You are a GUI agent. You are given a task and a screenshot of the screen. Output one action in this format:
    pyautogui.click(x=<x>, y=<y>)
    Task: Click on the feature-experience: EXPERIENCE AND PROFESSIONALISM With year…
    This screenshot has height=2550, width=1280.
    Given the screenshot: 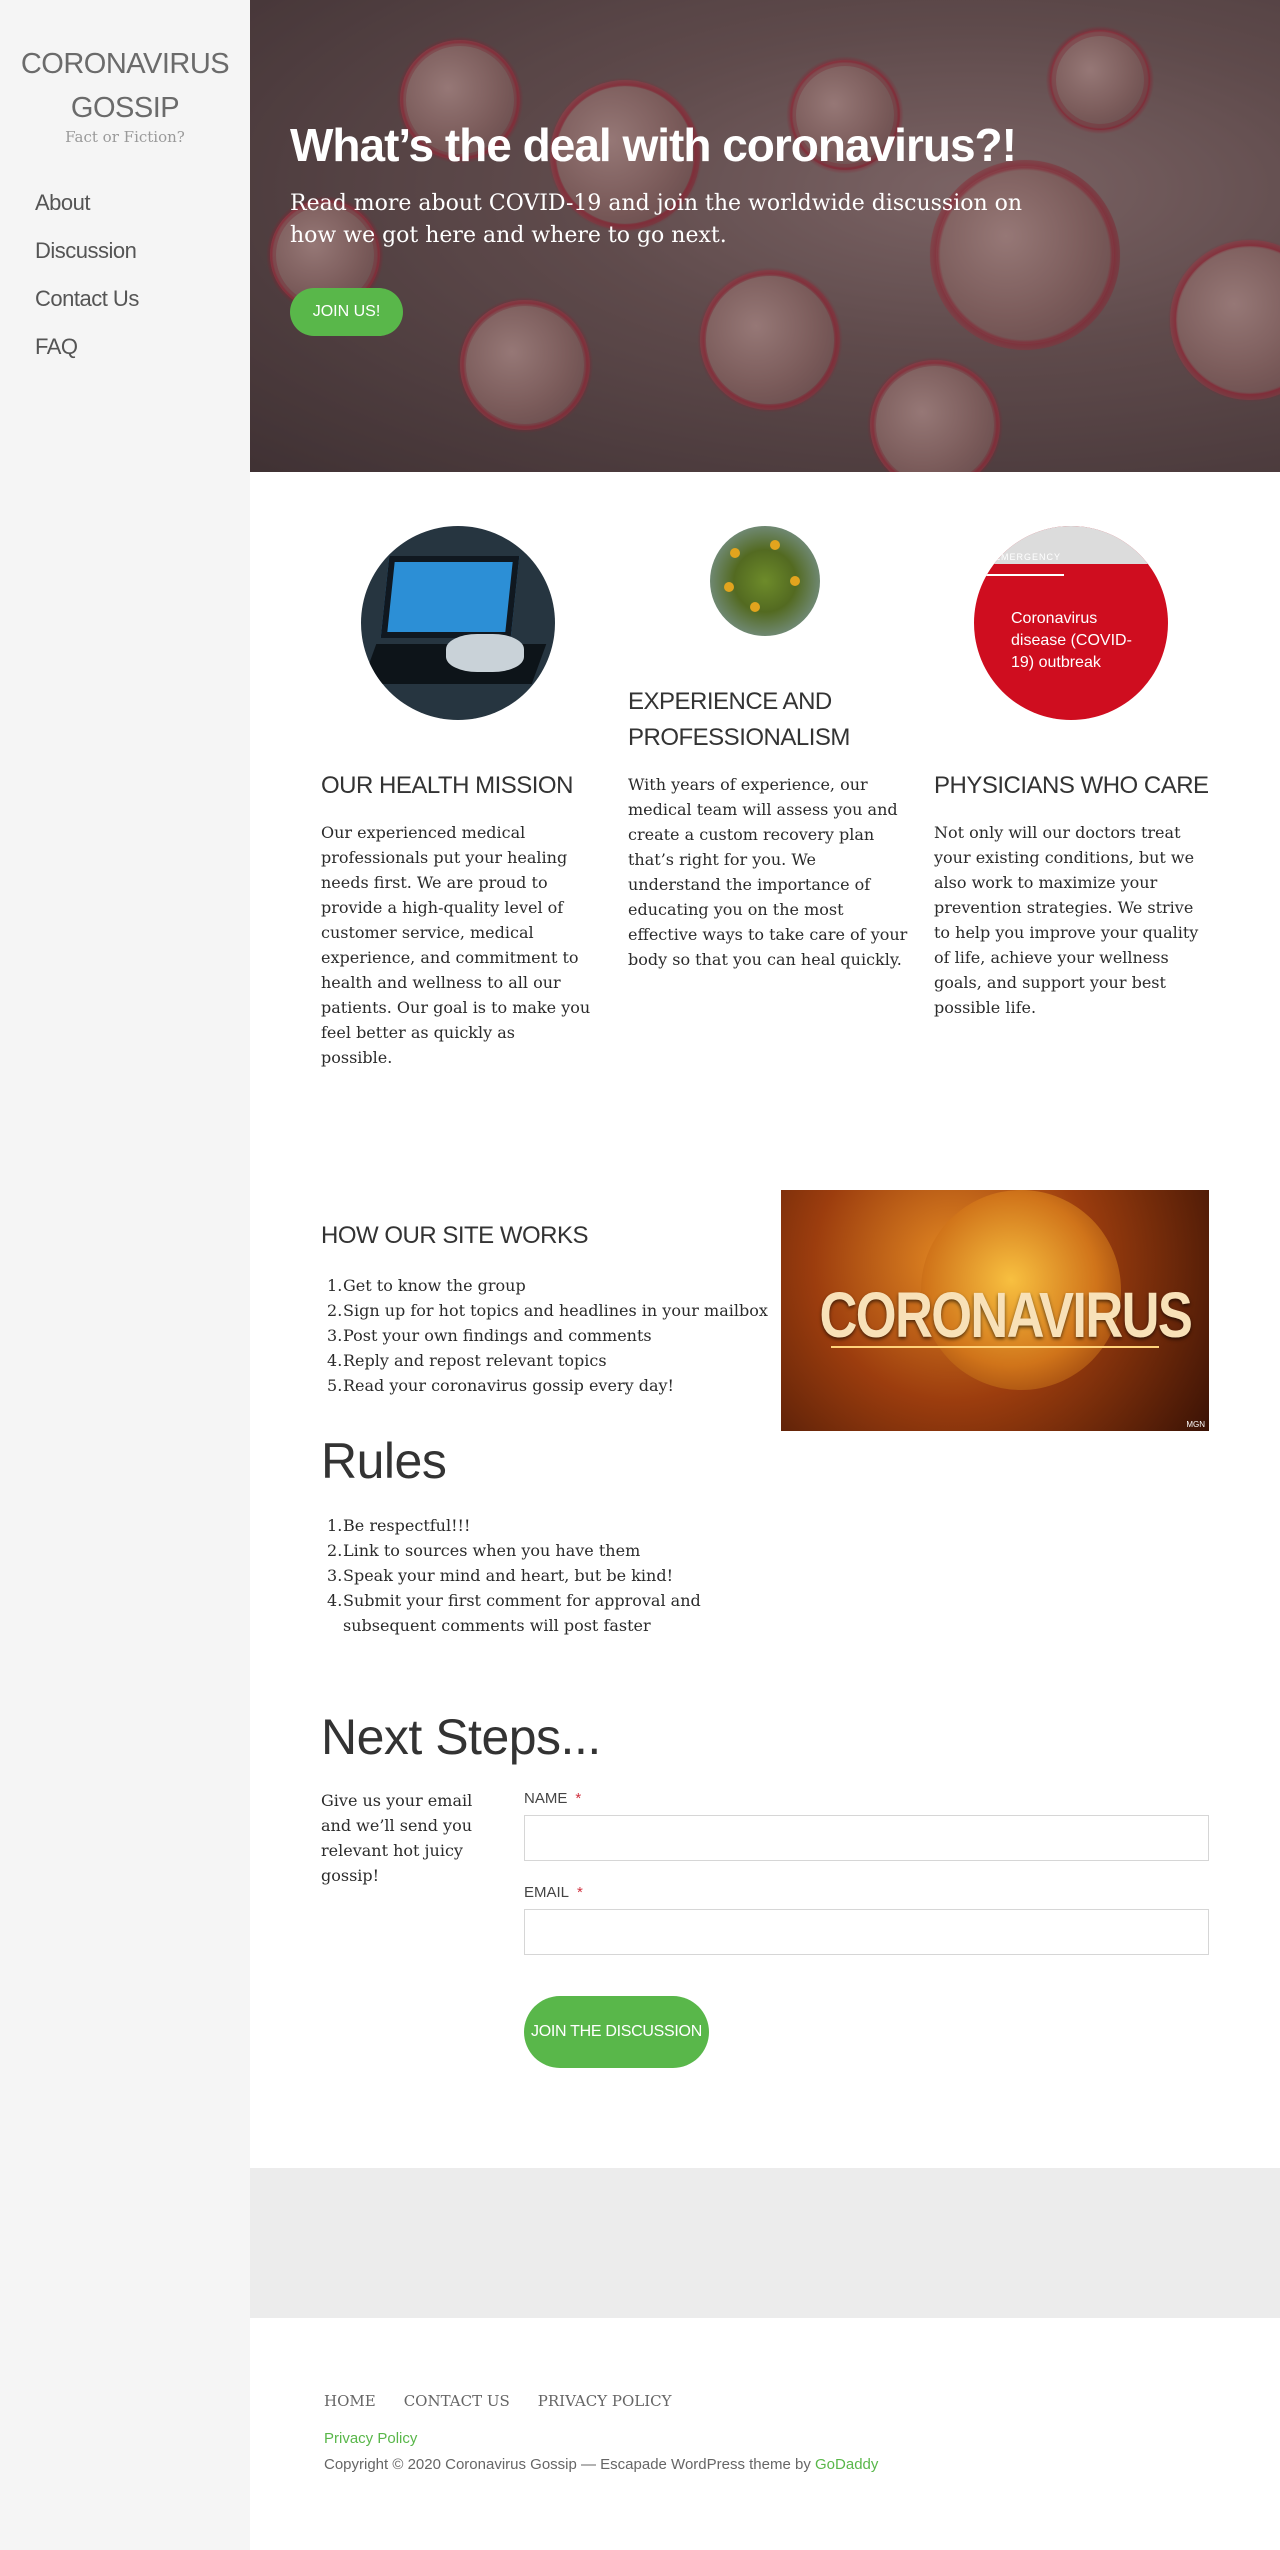 What is the action you would take?
    pyautogui.click(x=768, y=766)
    